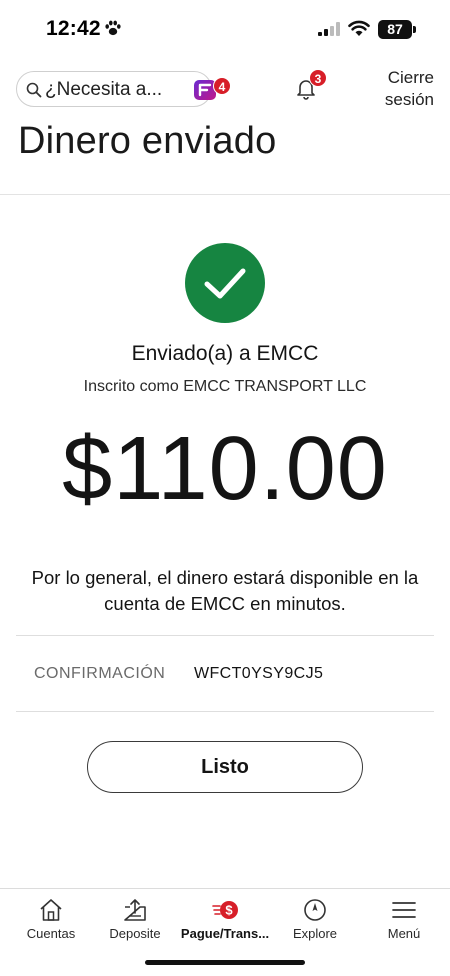 The height and width of the screenshot is (976, 450). I want to click on nav-item-cuentas: Cuentas, so click(51, 919).